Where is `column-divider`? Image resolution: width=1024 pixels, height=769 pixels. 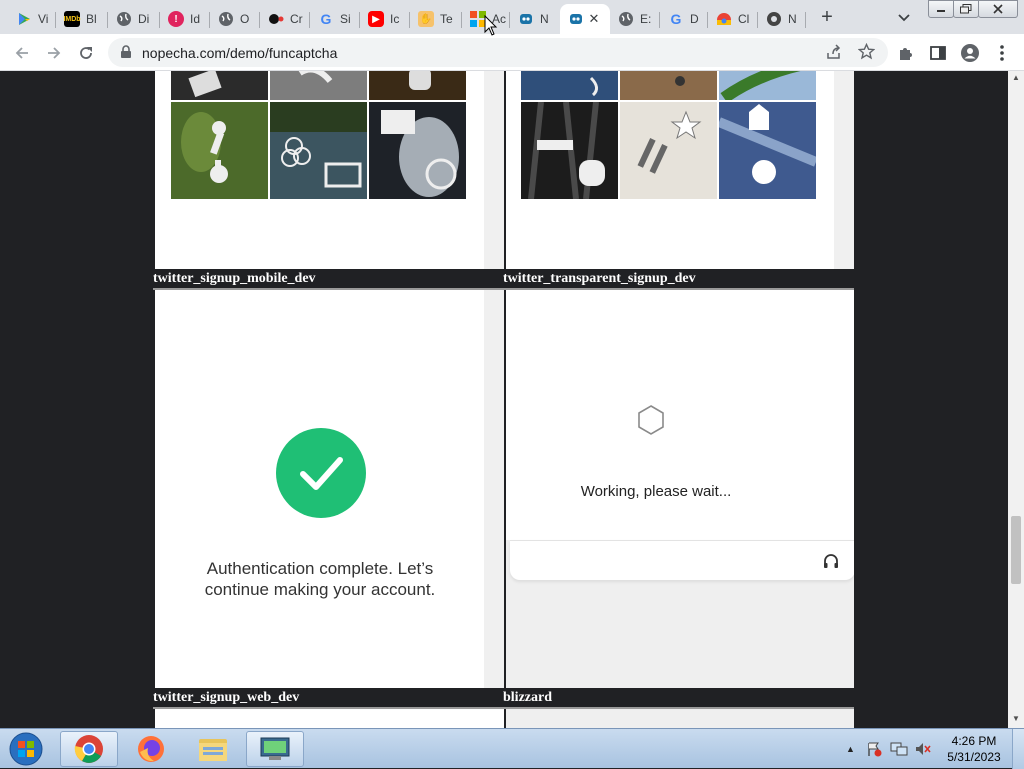
column-divider is located at coordinates (505, 718).